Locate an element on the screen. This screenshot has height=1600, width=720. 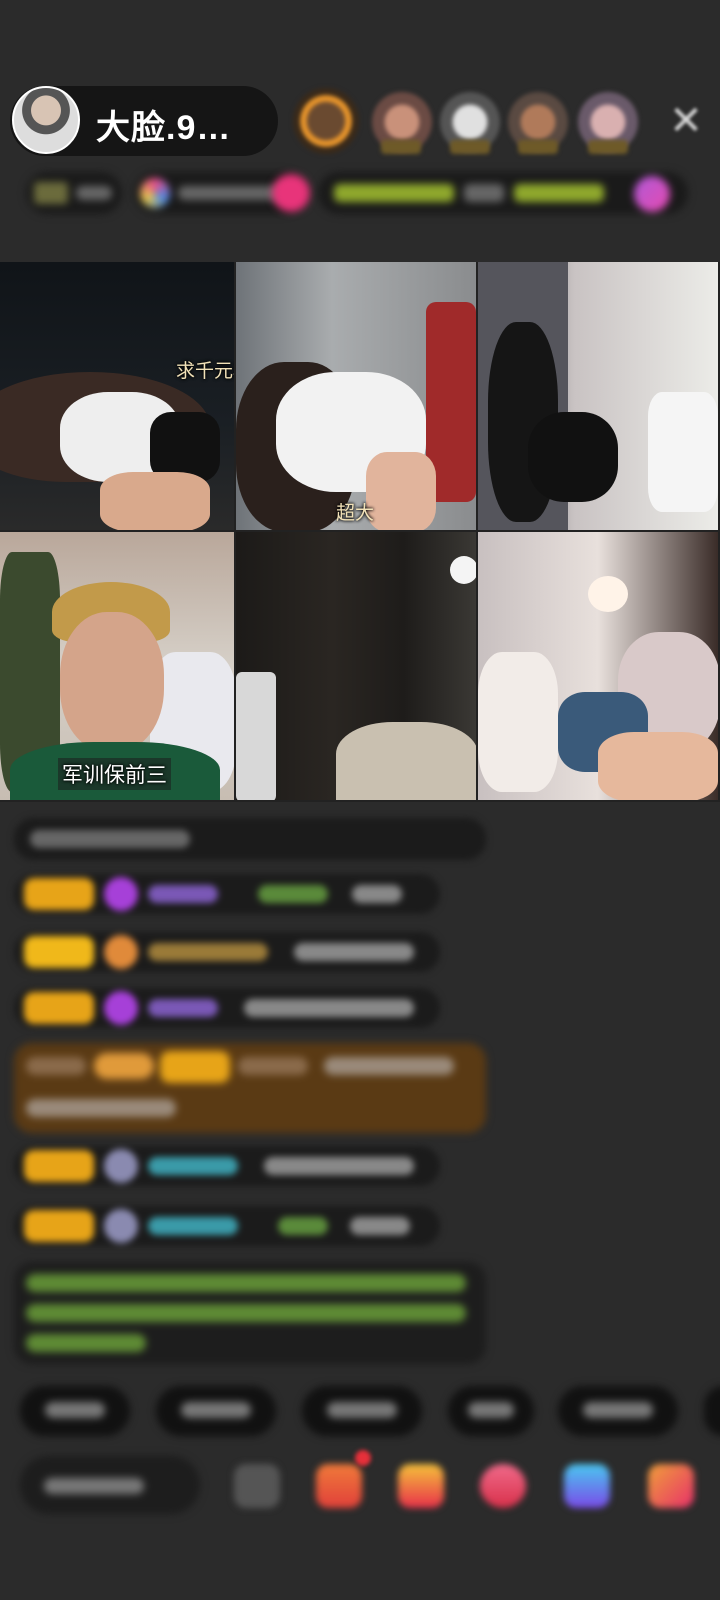
host-level-chip is located at coordinates (74, 193).